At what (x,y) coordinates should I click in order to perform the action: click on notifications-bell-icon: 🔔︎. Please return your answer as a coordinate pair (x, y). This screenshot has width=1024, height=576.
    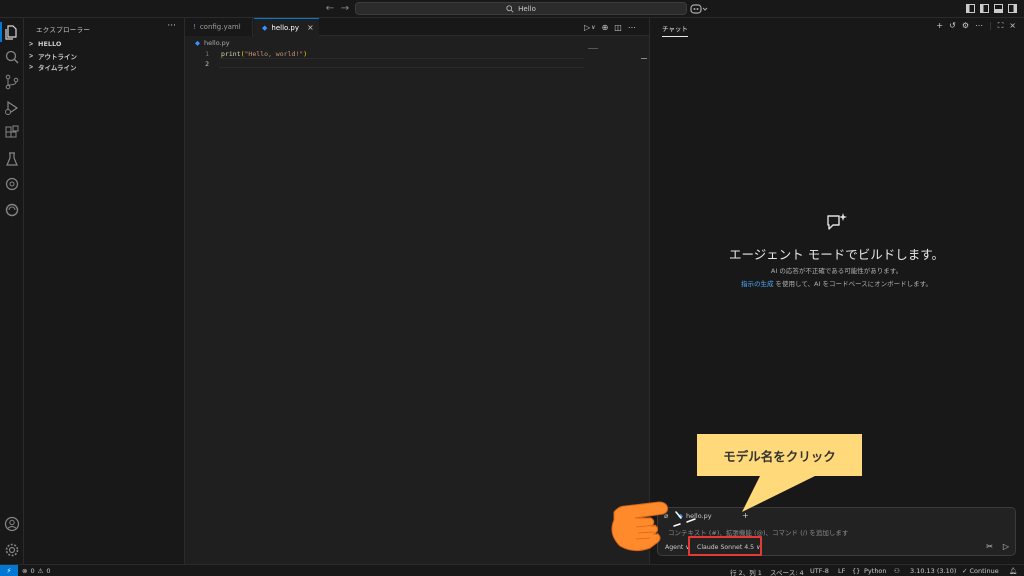
    Looking at the image, I should click on (1013, 571).